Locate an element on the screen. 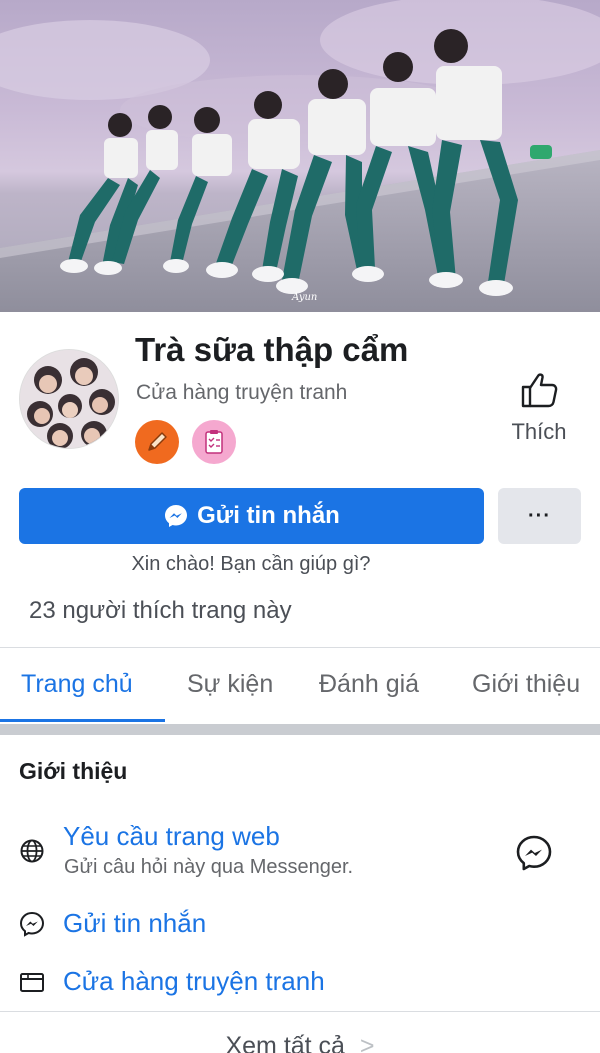 The image size is (600, 1053). tab-home: Trang chủ is located at coordinates (77, 684).